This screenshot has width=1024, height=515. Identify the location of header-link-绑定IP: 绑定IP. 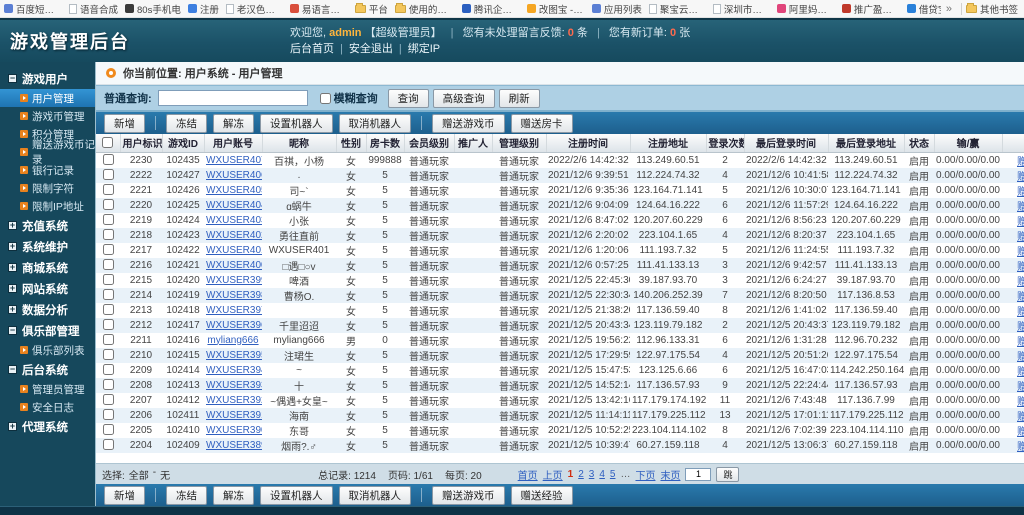
(424, 49).